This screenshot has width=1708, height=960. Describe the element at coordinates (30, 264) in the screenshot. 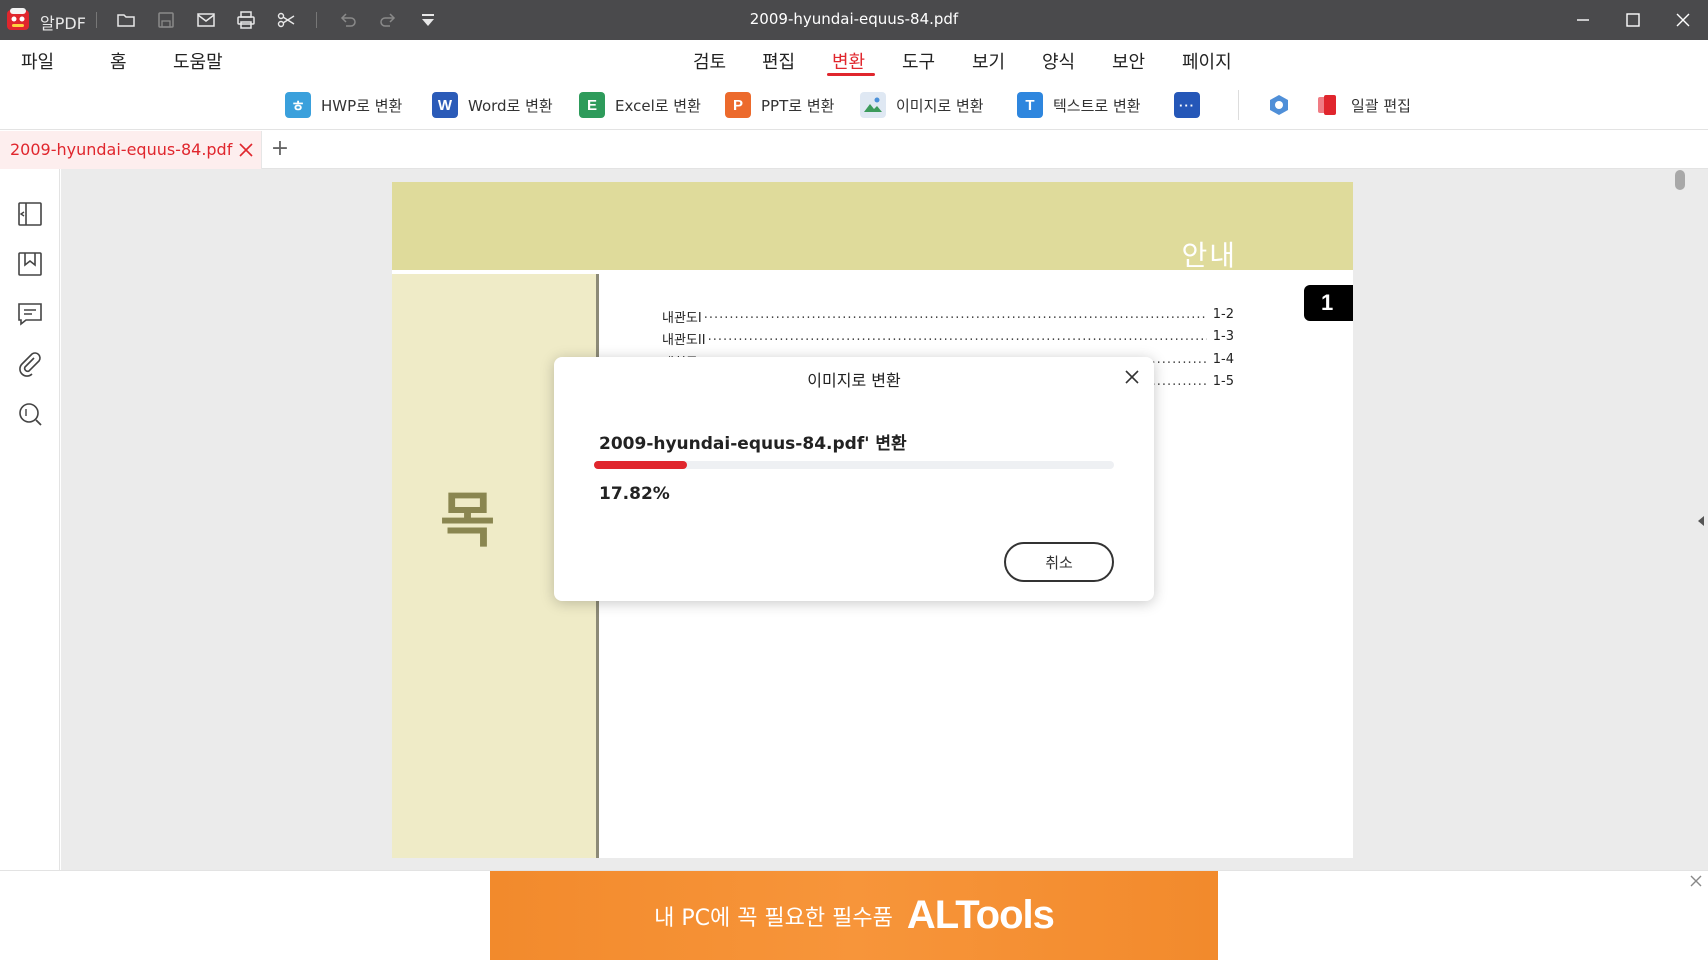

I see `bookmark-icon` at that location.